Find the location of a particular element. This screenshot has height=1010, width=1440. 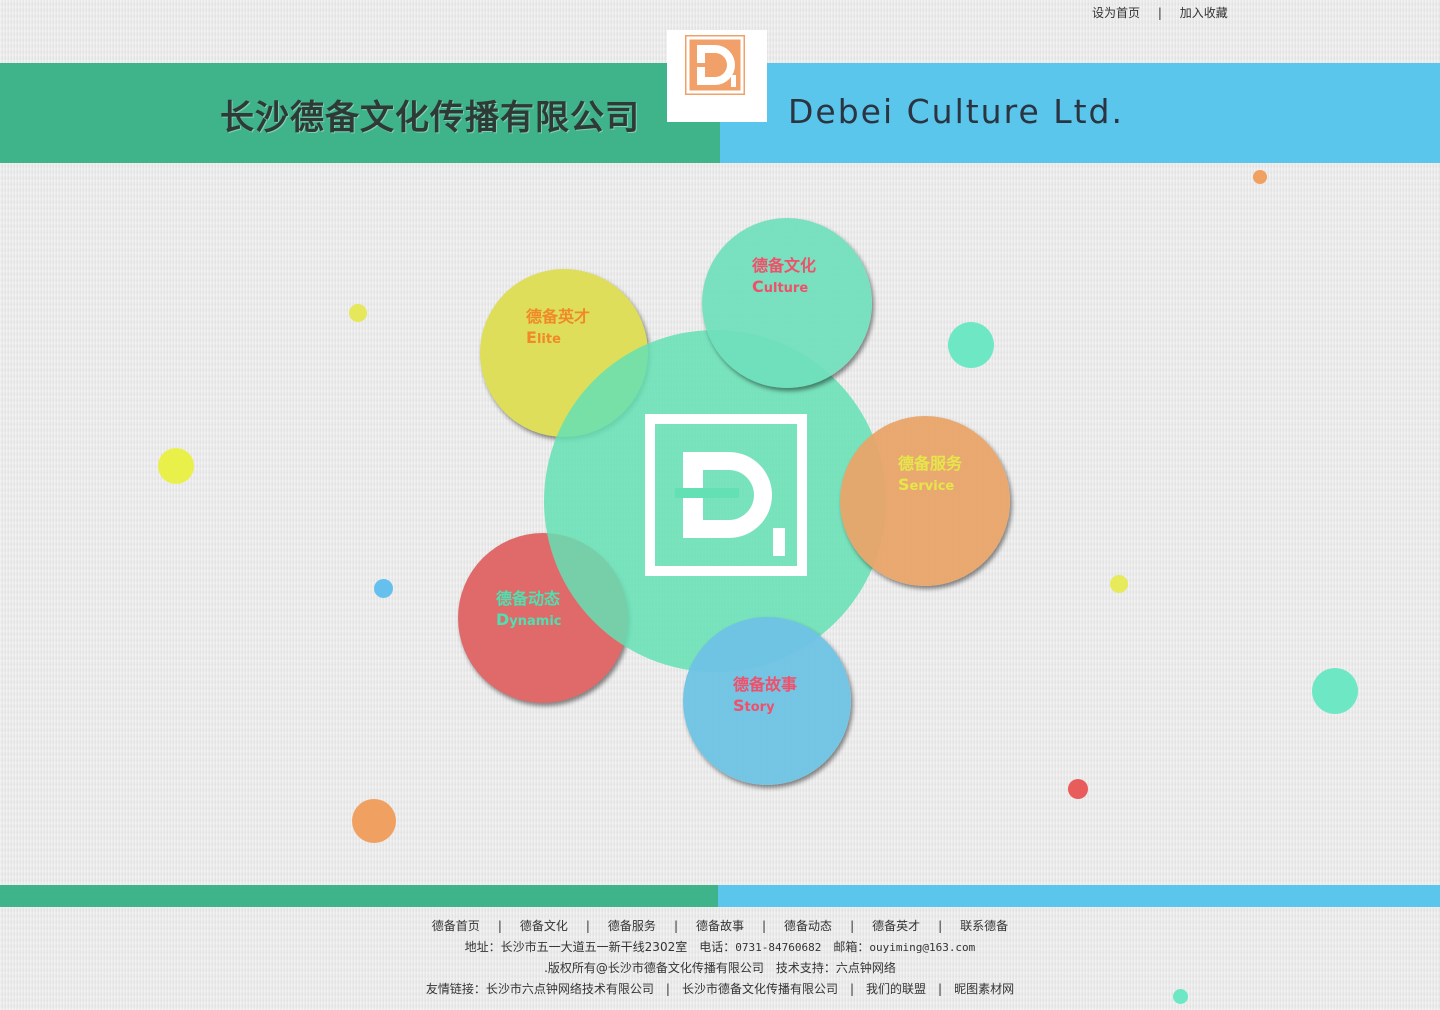

node-service-en: Service is located at coordinates (926, 484).